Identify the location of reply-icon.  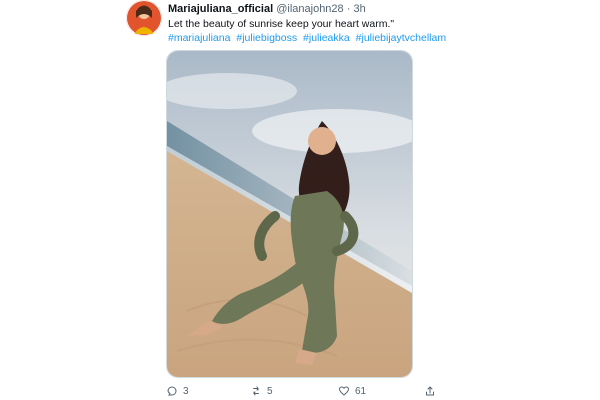
(172, 391).